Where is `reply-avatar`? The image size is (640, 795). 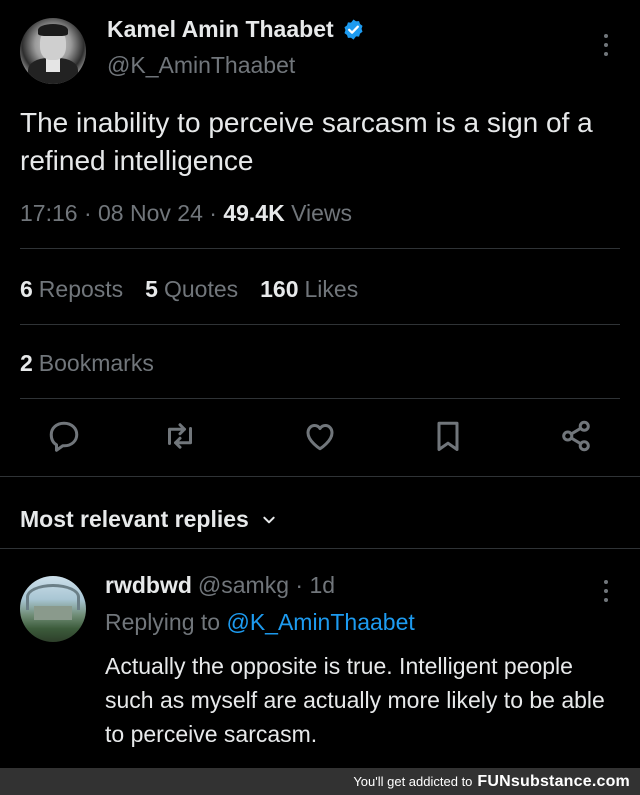
reply-avatar is located at coordinates (53, 609).